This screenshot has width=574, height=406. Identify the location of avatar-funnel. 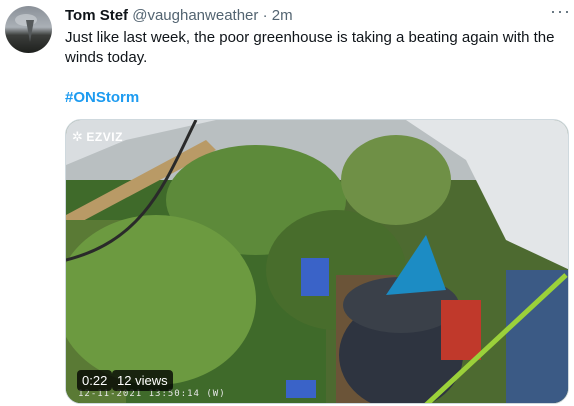
(30, 31).